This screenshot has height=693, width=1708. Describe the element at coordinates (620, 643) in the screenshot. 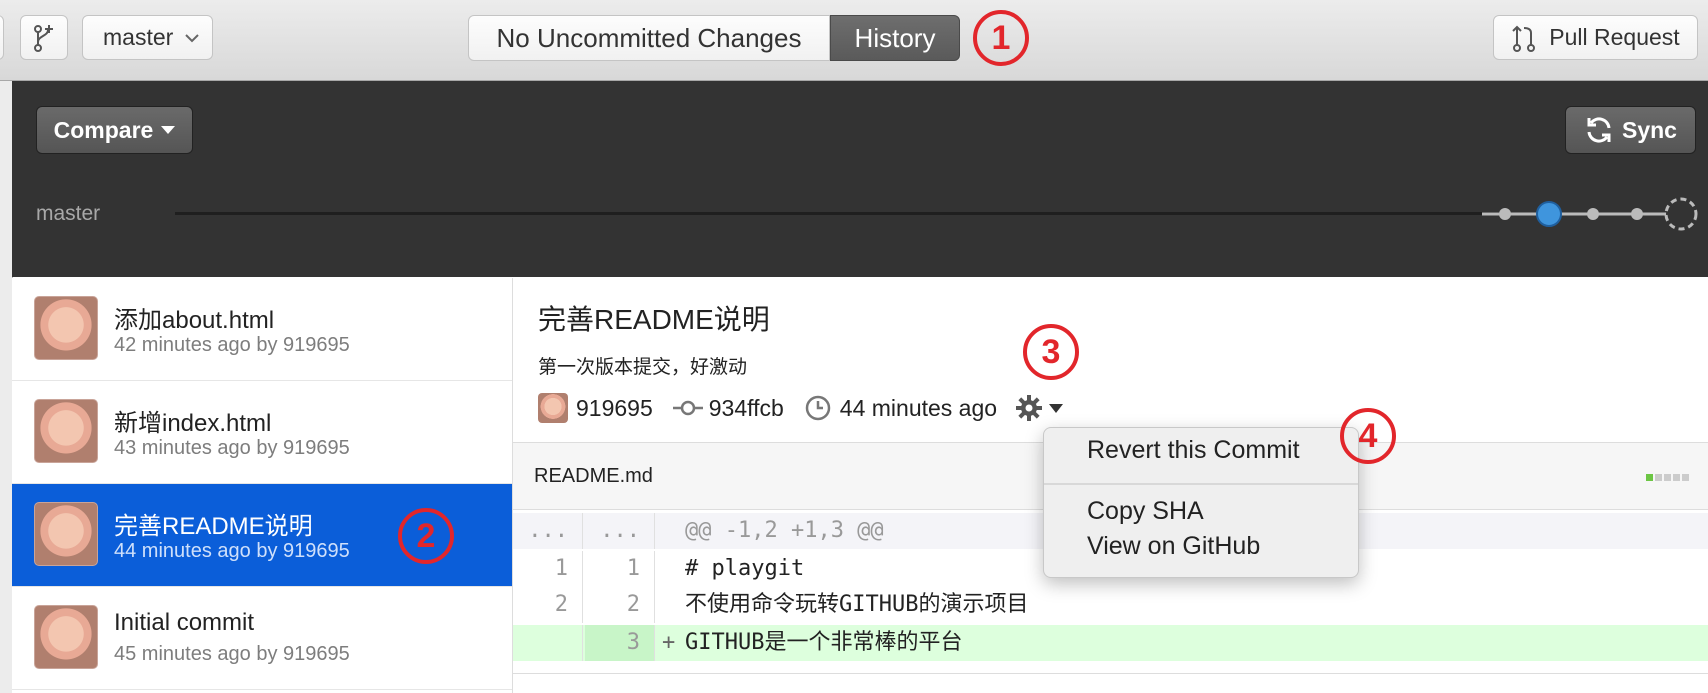

I see `new-line-number: 3` at that location.